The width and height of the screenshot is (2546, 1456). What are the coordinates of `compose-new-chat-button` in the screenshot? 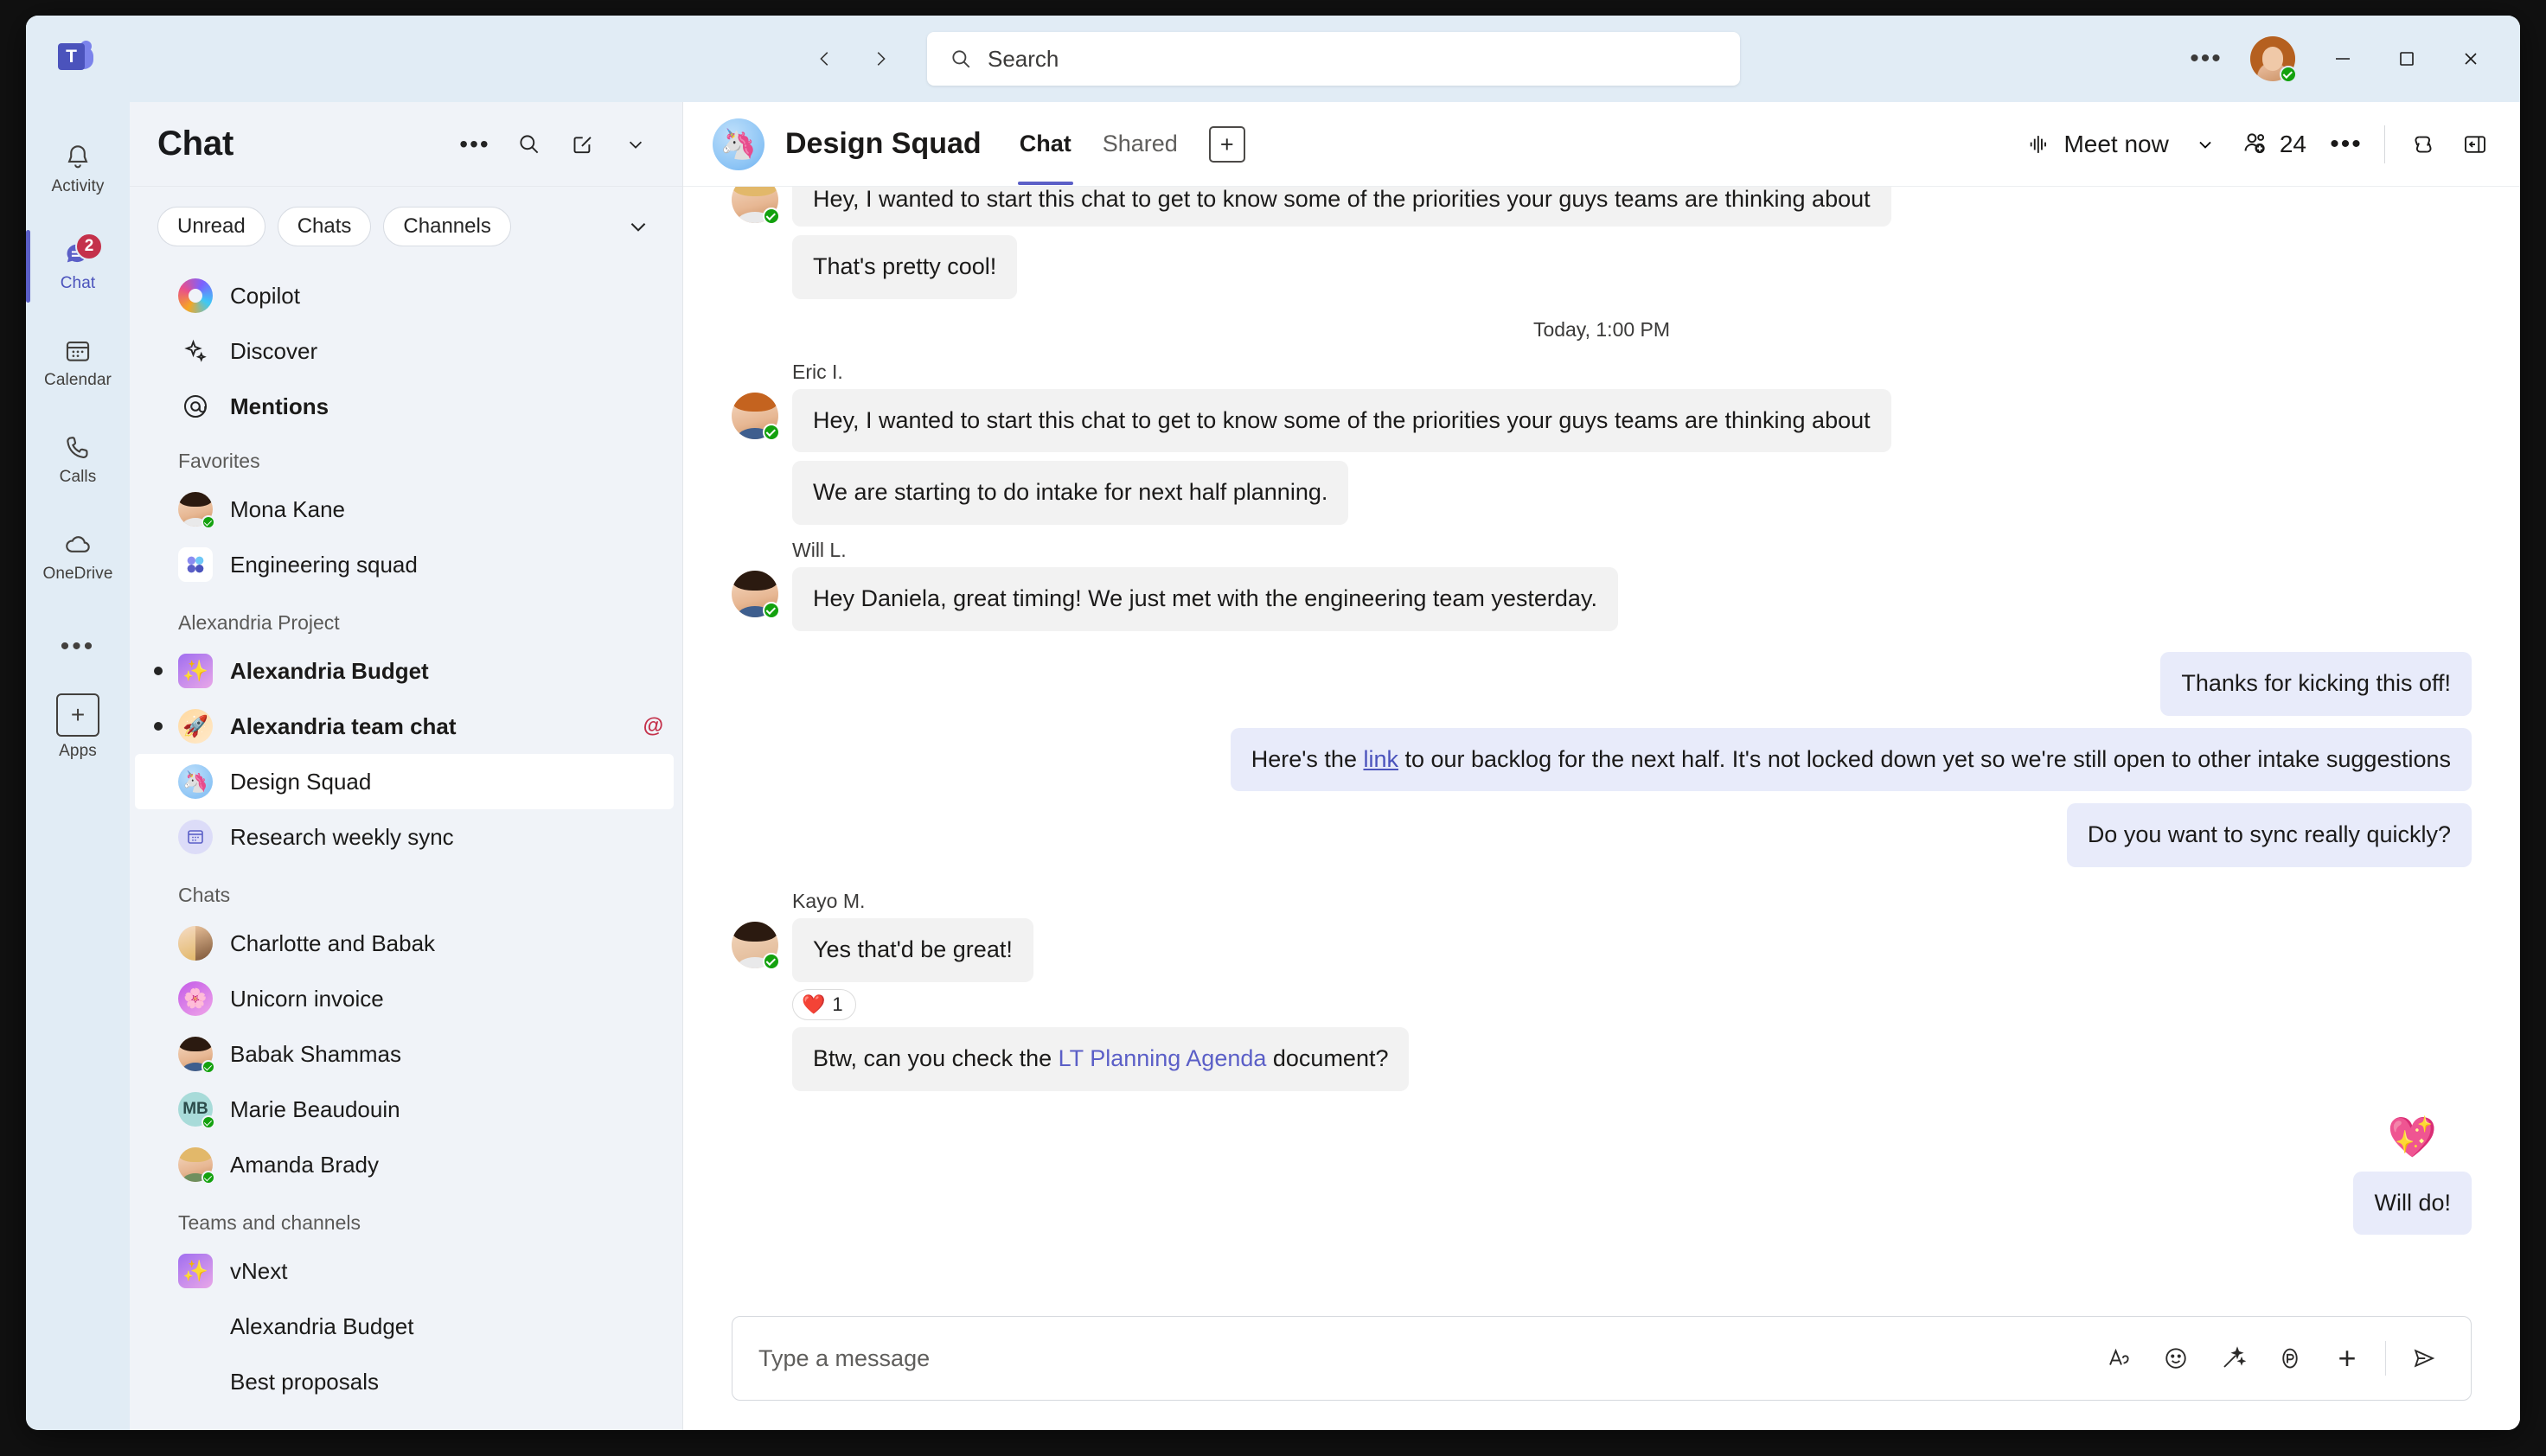 It's located at (582, 144).